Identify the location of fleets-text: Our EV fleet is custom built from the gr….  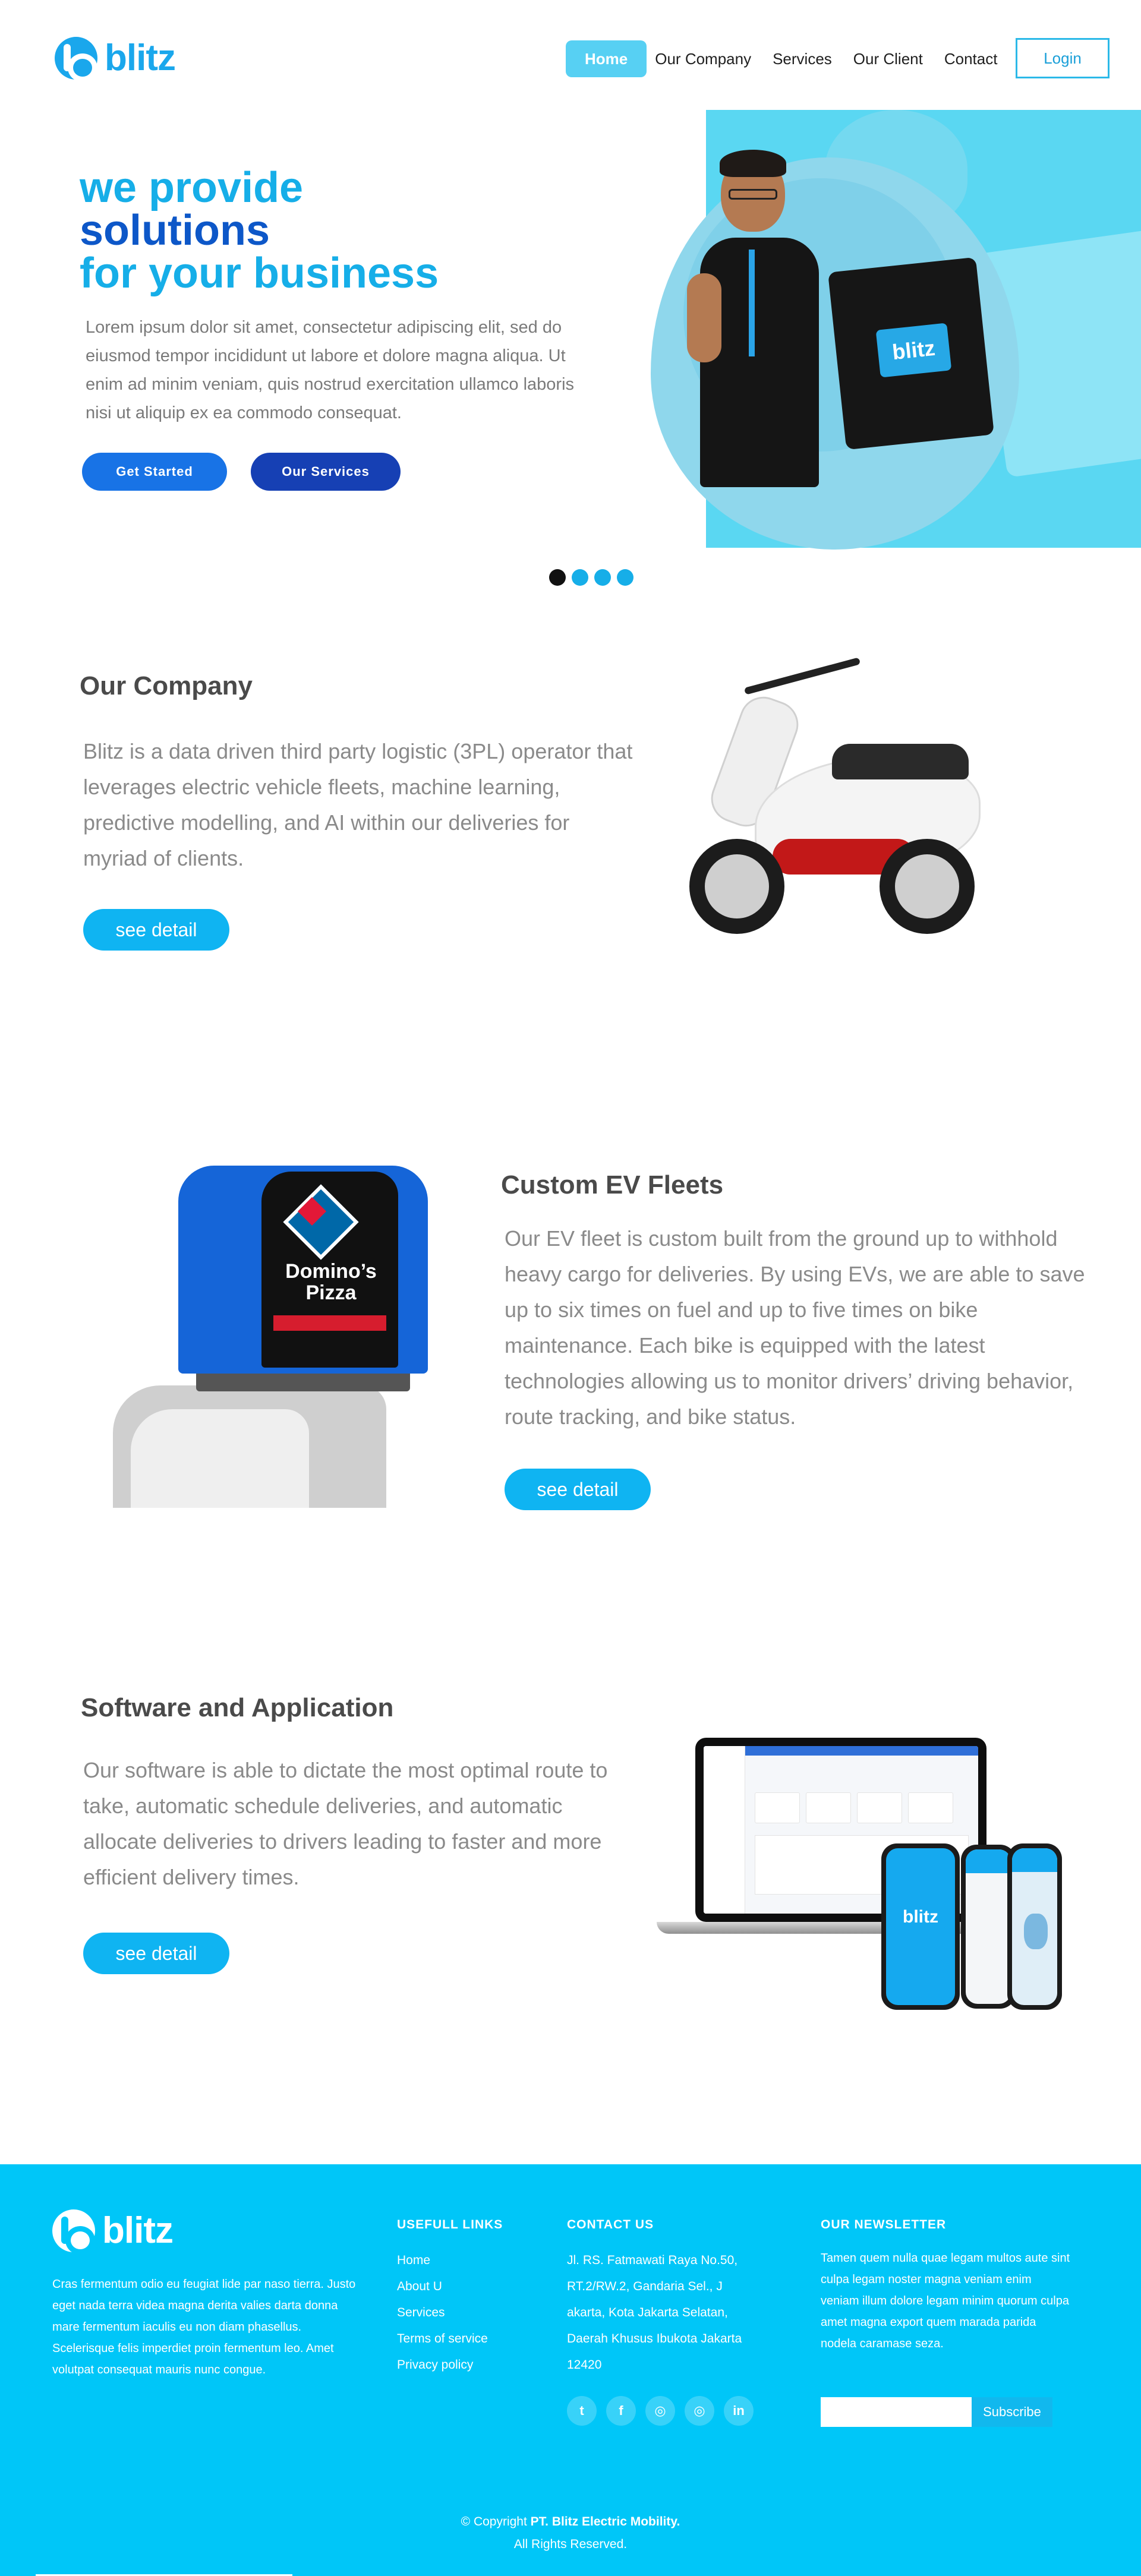
(795, 1327).